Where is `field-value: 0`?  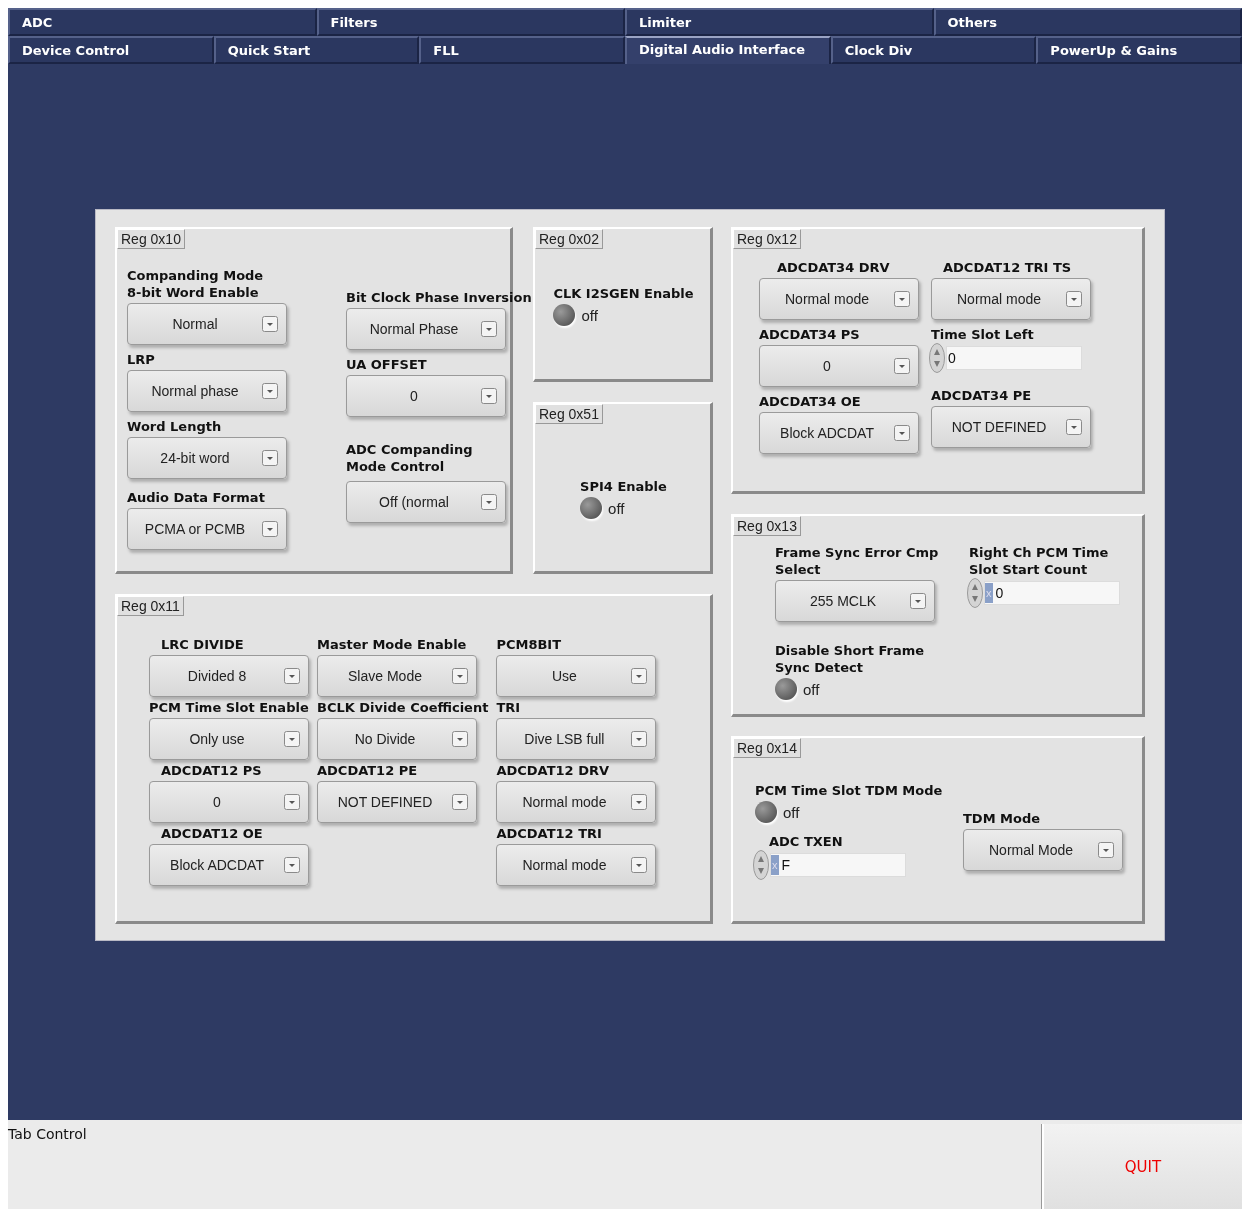
field-value: 0 is located at coordinates (951, 358).